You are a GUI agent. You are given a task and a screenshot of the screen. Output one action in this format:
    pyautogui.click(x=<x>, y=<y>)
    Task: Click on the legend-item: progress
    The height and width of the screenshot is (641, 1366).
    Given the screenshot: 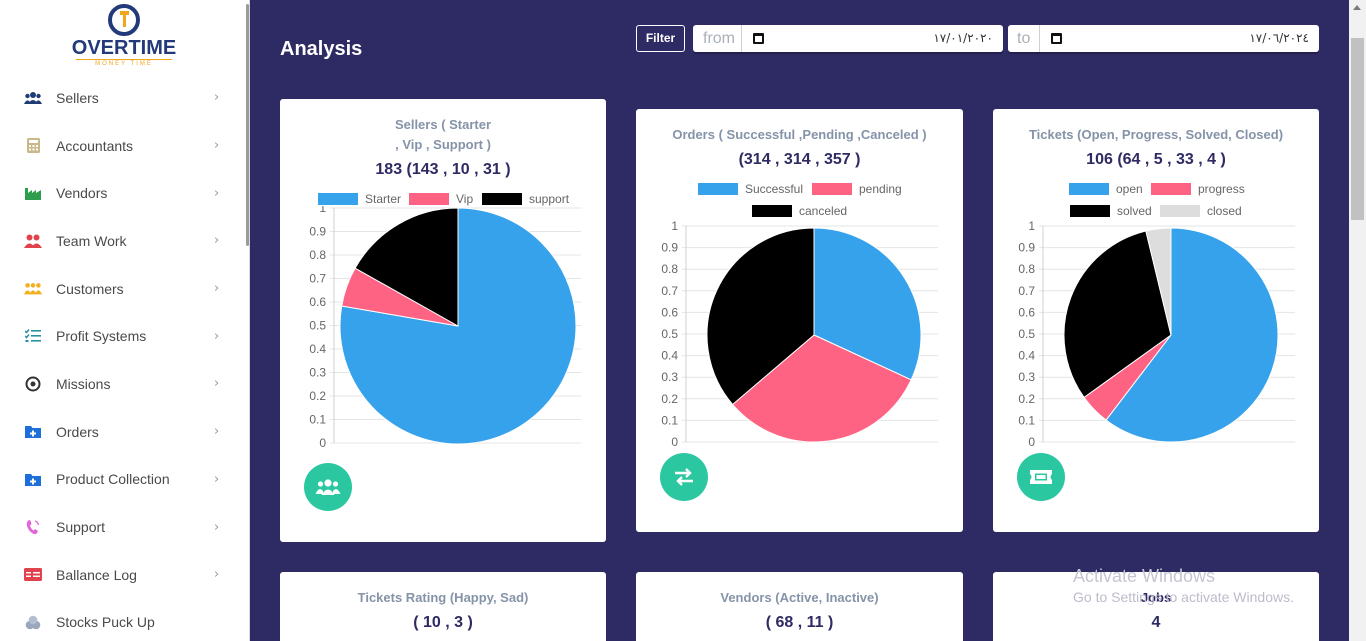 What is the action you would take?
    pyautogui.click(x=1198, y=189)
    